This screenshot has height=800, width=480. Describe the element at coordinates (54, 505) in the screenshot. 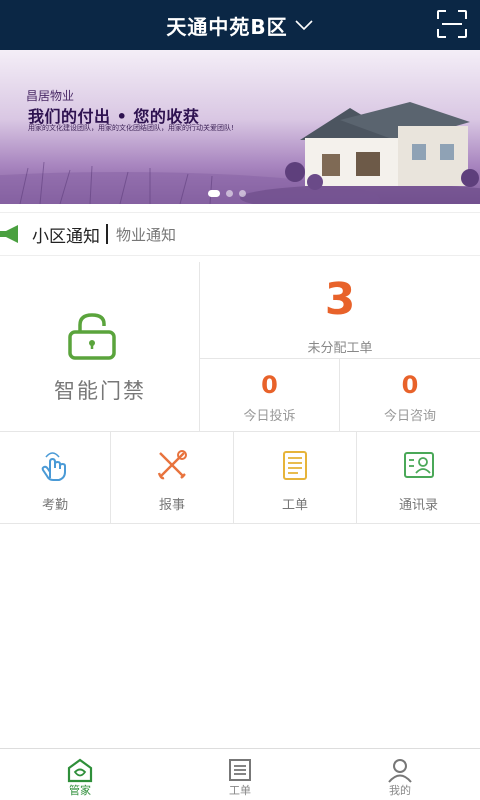

I see `attendance-label: 考勤` at that location.